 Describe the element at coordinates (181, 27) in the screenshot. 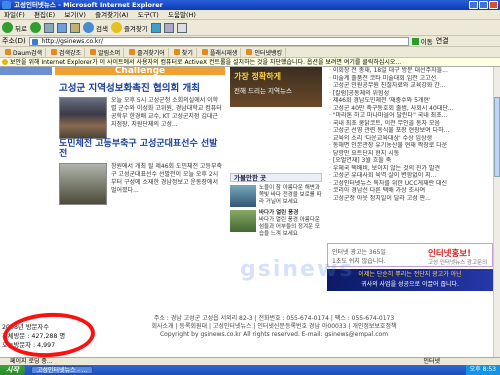

I see `print-button` at that location.